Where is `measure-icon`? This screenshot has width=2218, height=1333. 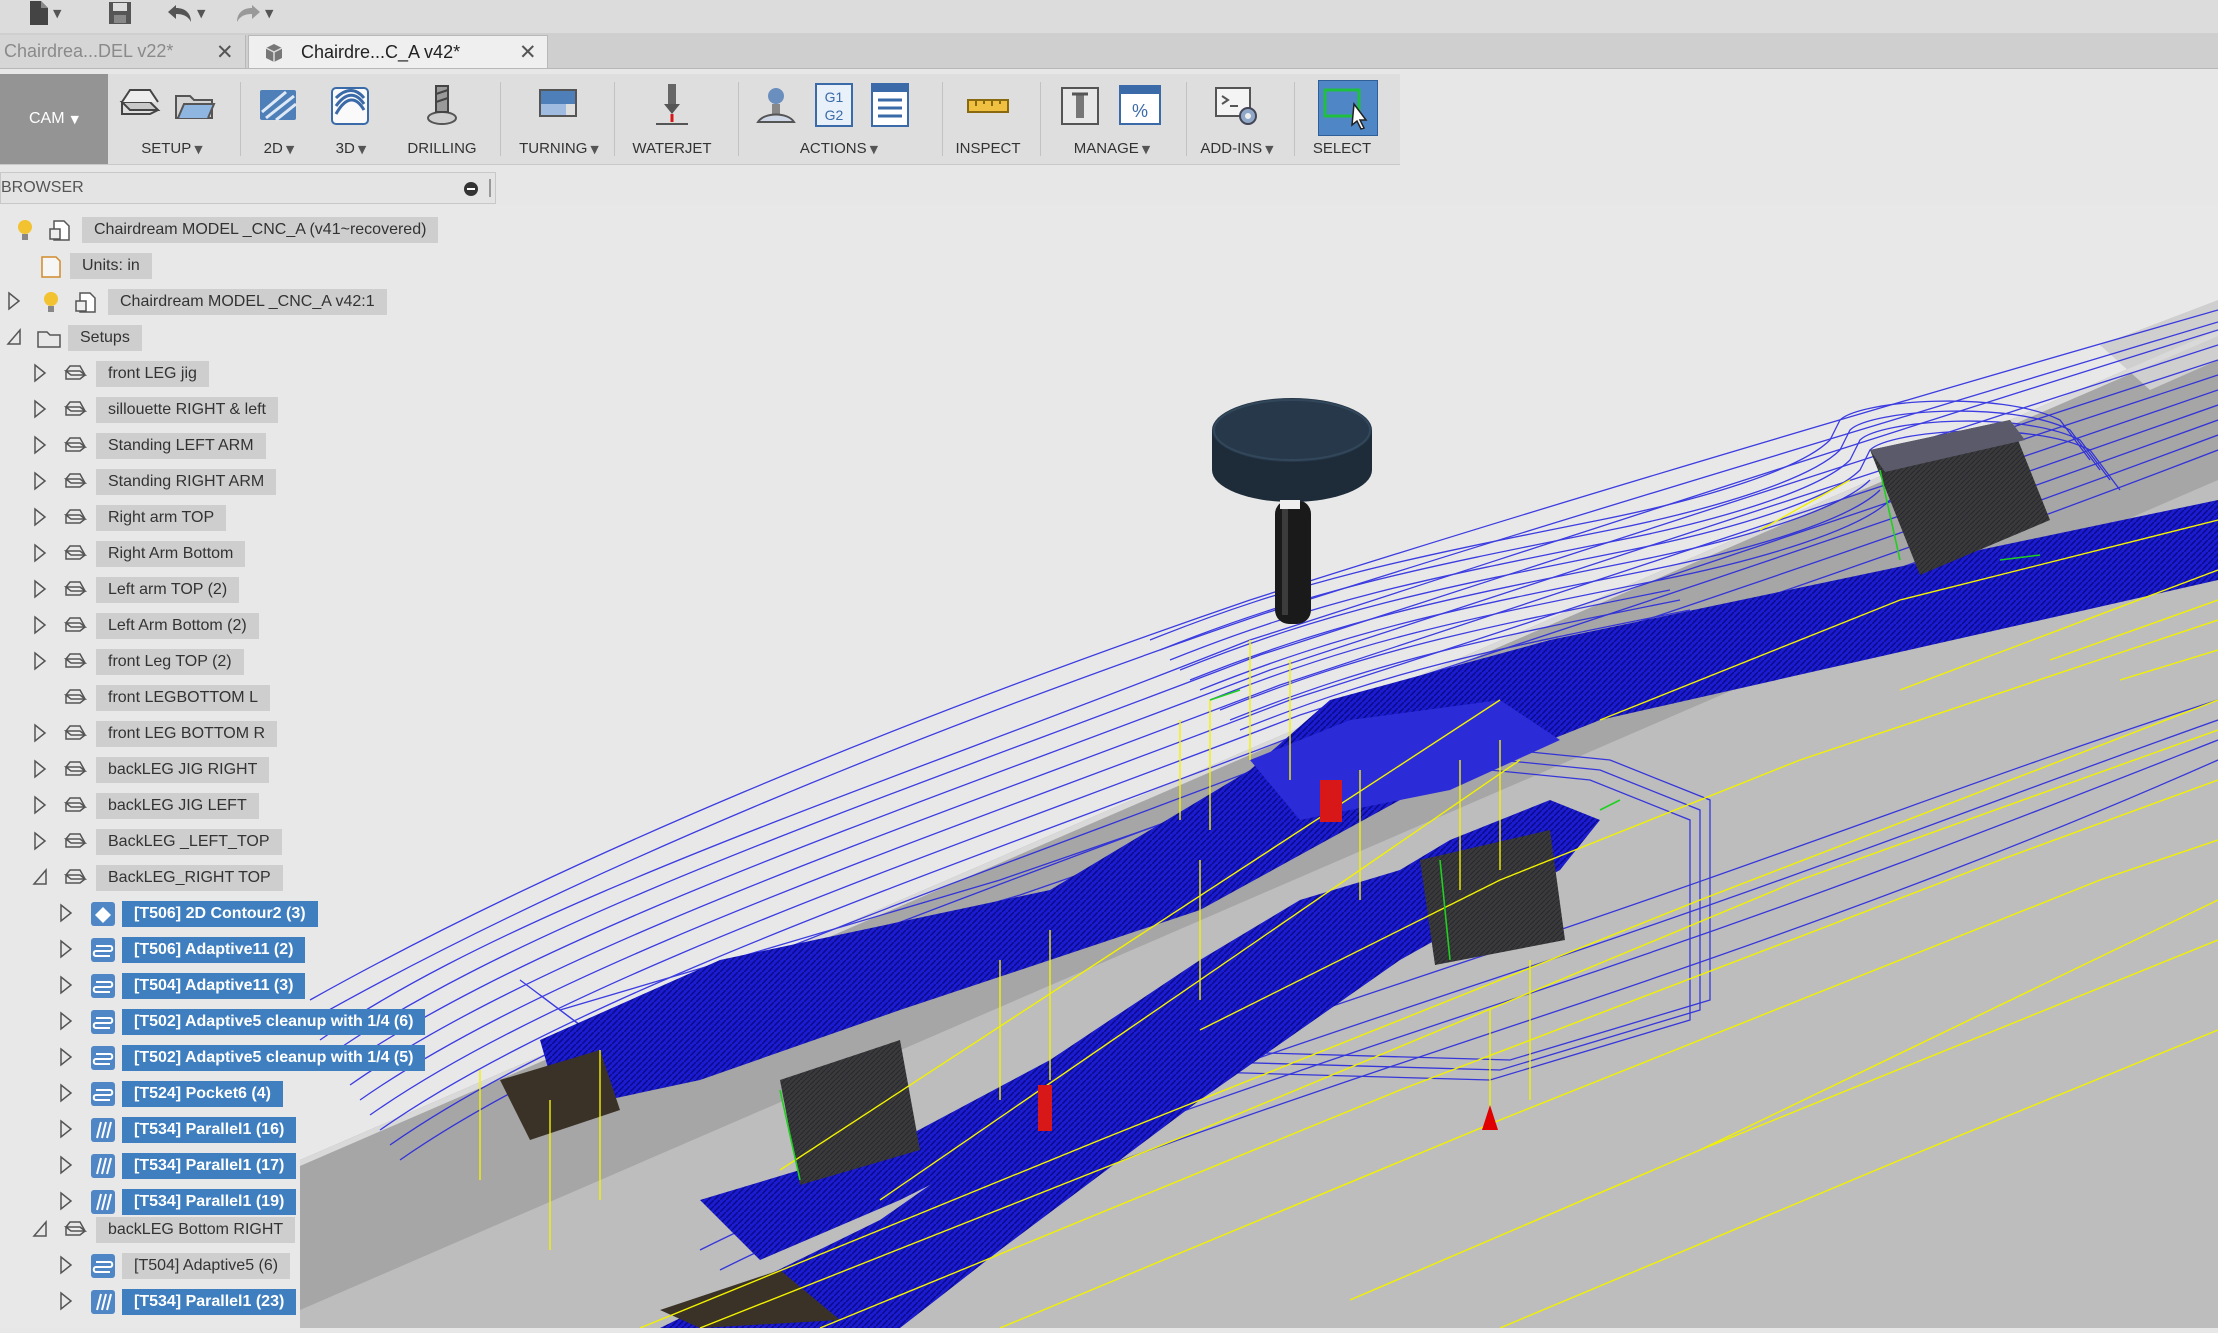 measure-icon is located at coordinates (988, 106).